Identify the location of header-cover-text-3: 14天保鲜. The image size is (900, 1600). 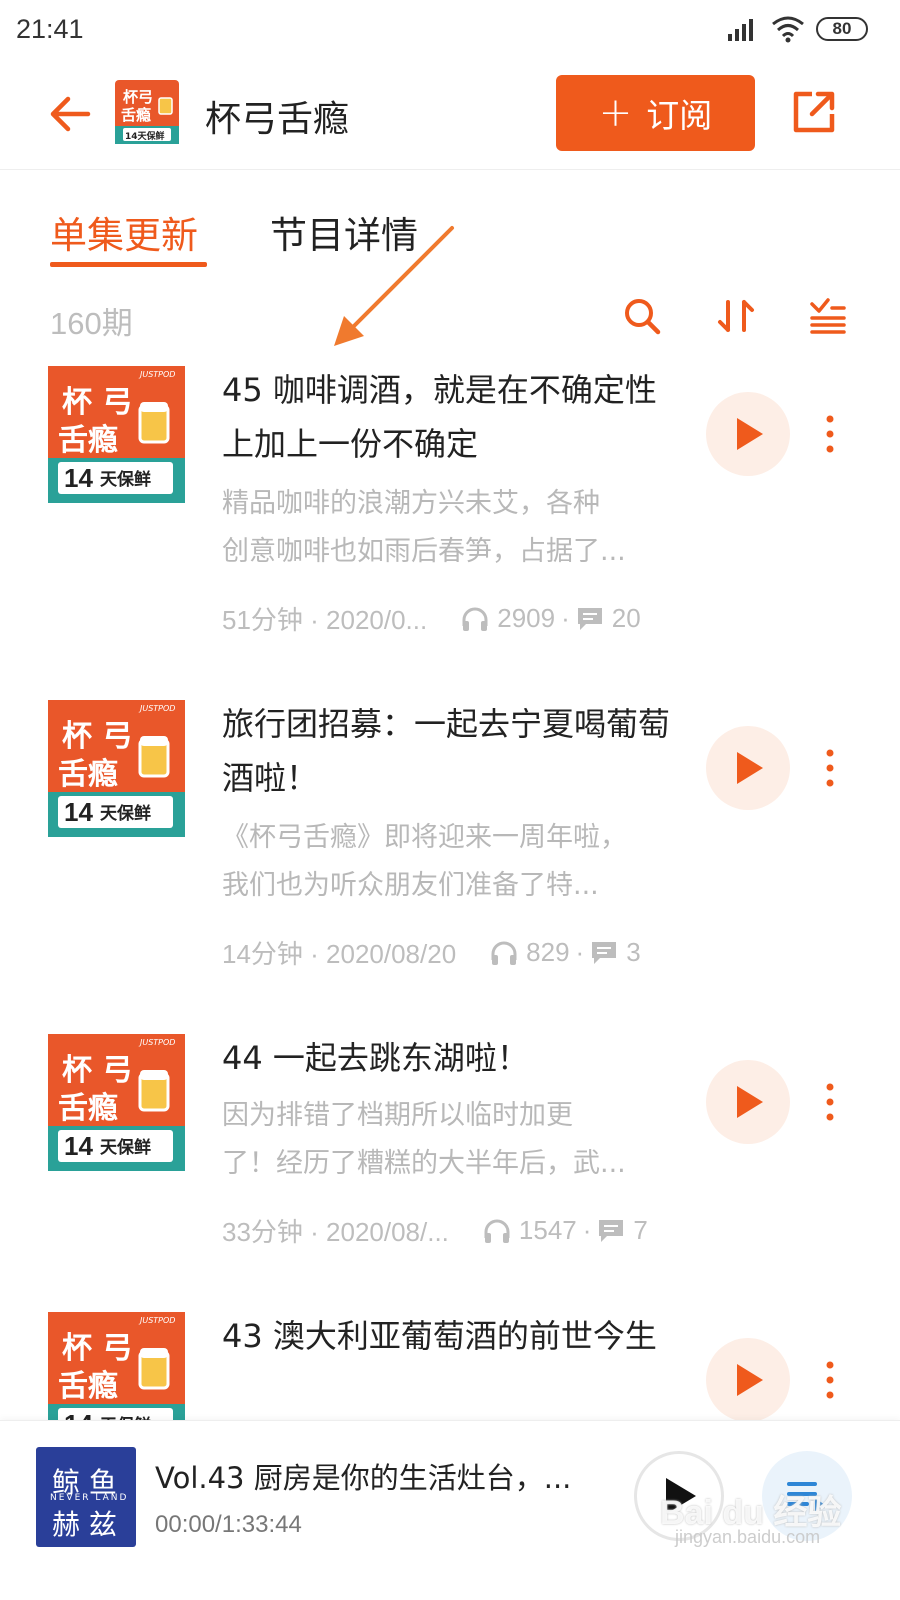
(145, 136).